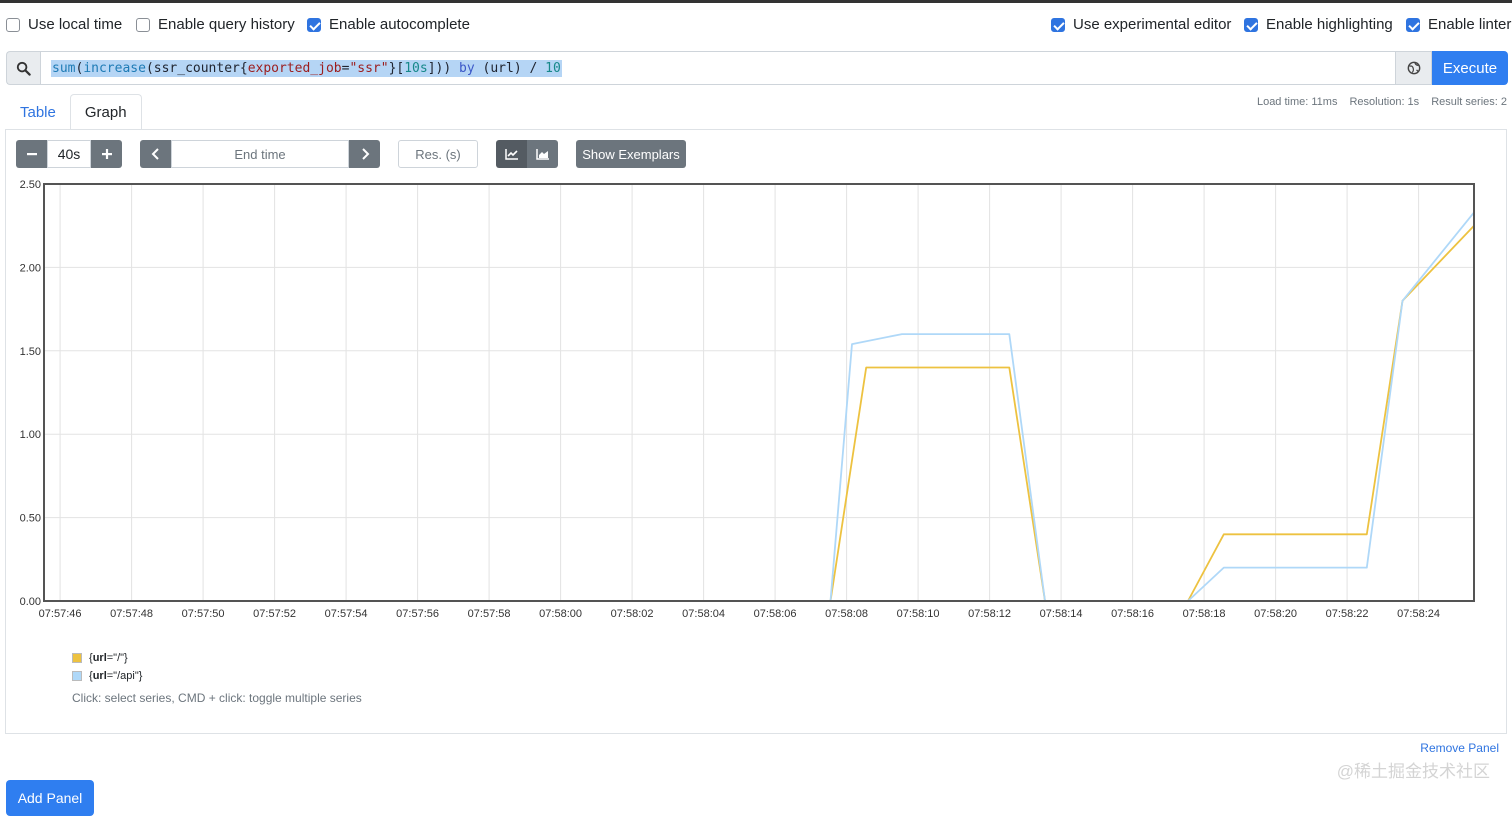 This screenshot has height=816, width=1512. Describe the element at coordinates (1413, 24) in the screenshot. I see `enable-linter-checkbox` at that location.